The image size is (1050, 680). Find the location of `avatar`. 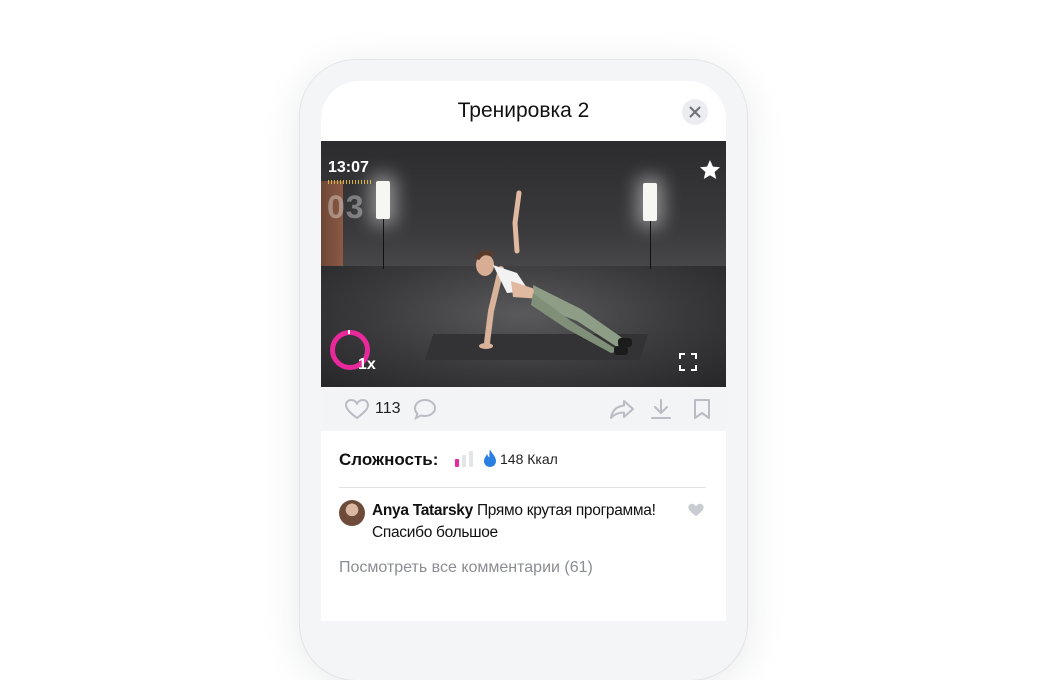

avatar is located at coordinates (352, 513).